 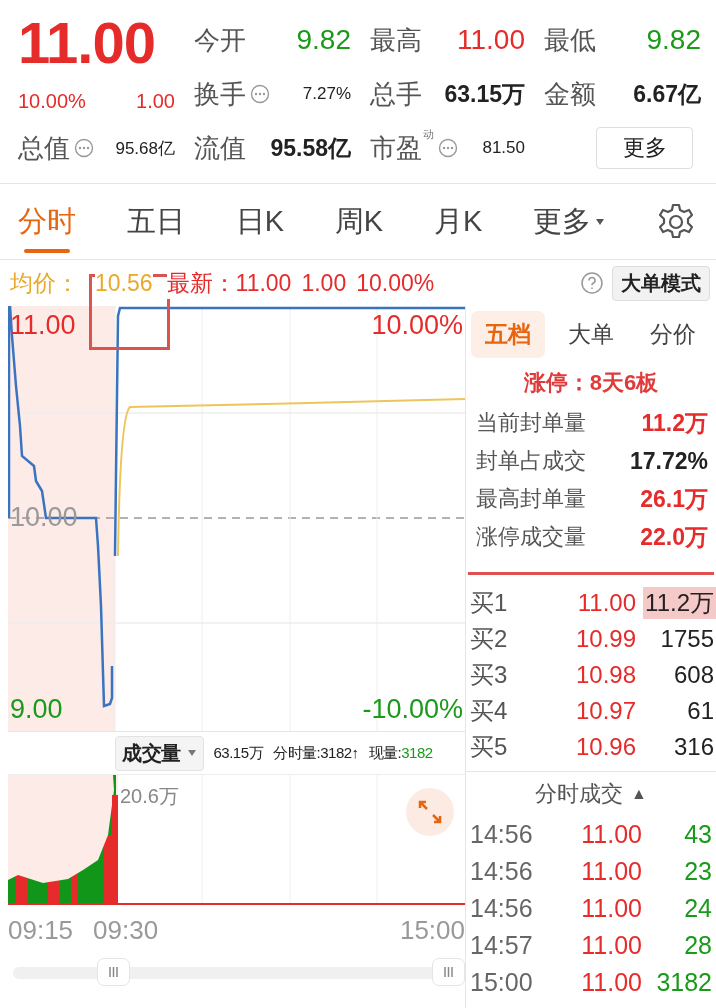 I want to click on more-button: 更多, so click(x=644, y=148).